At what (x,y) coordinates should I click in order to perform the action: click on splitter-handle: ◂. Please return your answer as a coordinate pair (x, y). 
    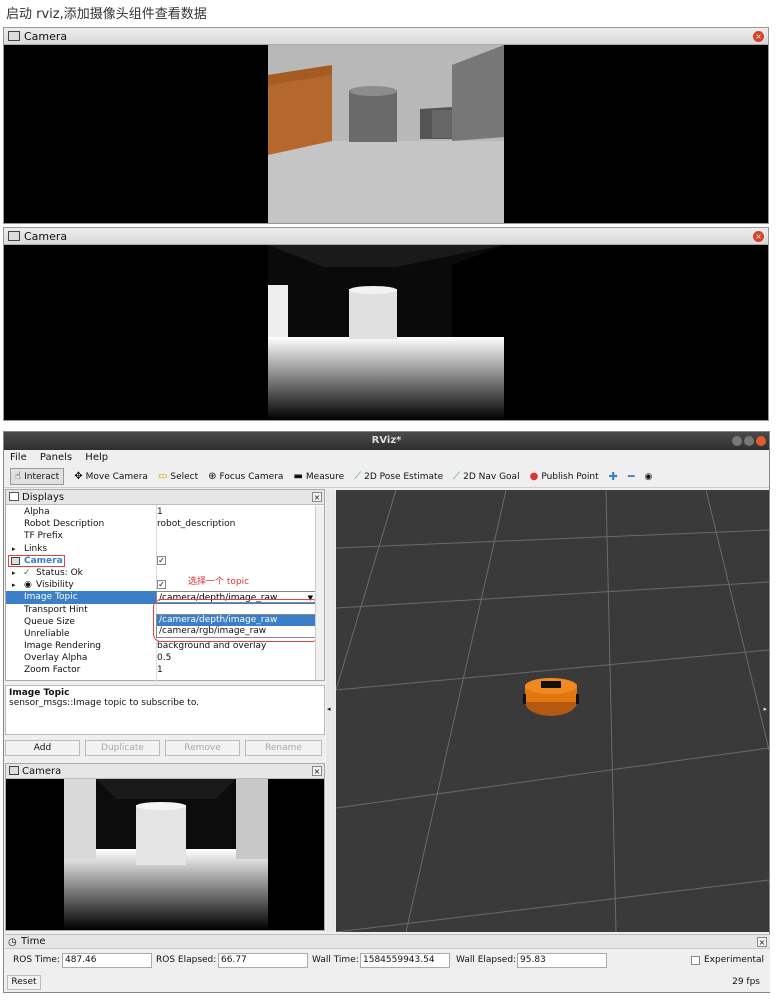
    Looking at the image, I should click on (330, 711).